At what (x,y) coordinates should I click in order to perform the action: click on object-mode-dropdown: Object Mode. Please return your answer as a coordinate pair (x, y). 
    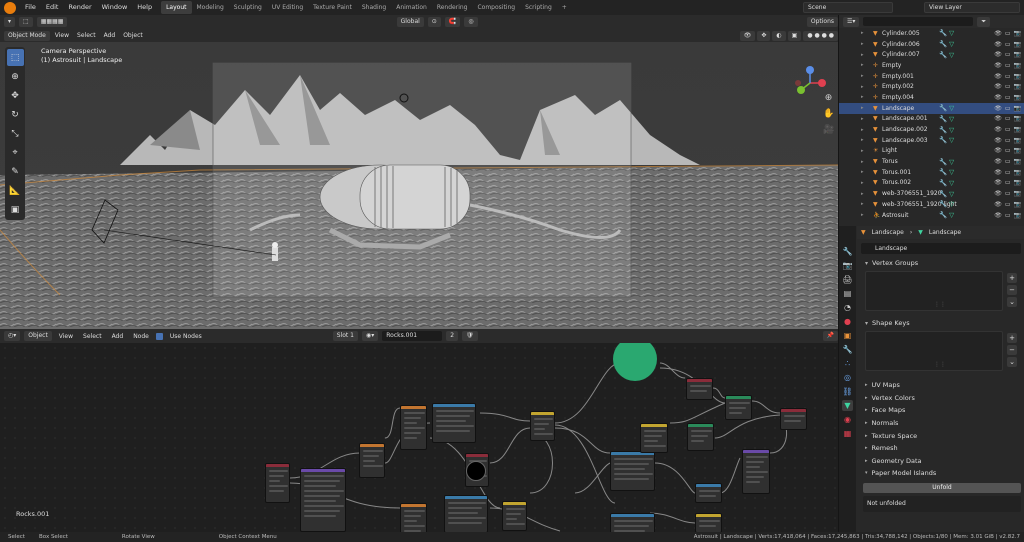
    Looking at the image, I should click on (27, 35).